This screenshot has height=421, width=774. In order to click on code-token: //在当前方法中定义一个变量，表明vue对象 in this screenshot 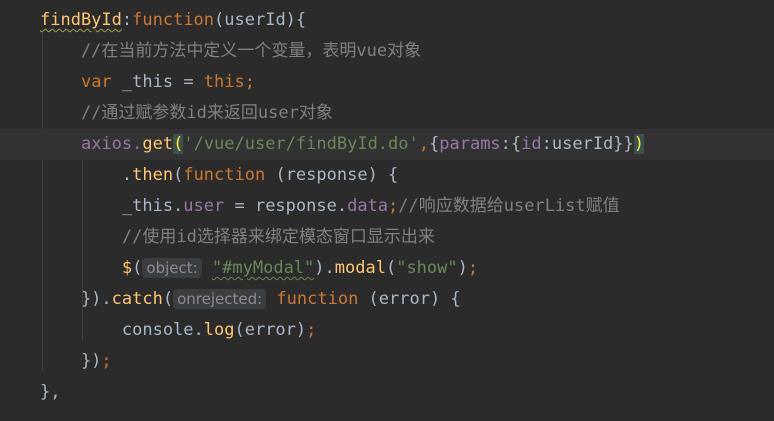, I will do `click(231, 51)`.